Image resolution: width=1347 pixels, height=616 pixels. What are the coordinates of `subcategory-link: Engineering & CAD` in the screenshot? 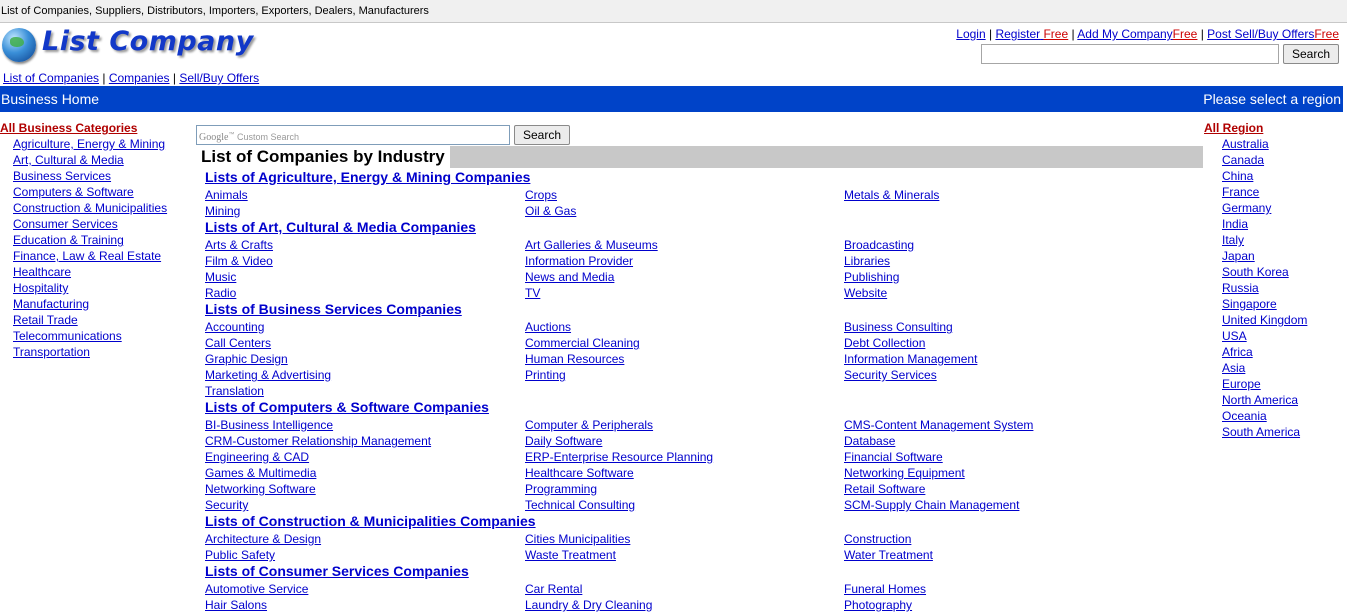 It's located at (257, 457).